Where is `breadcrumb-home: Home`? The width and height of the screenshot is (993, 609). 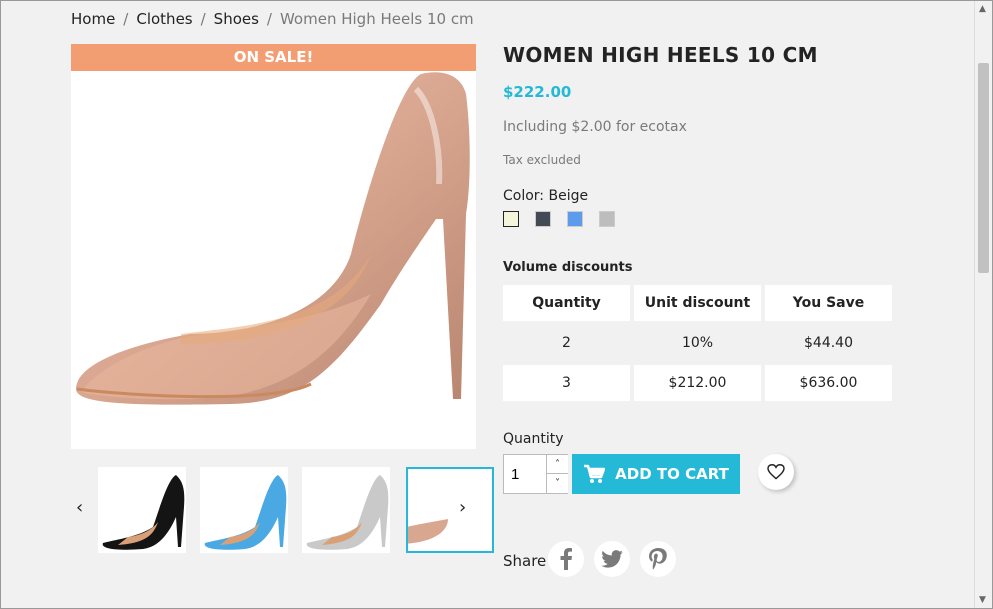
breadcrumb-home: Home is located at coordinates (93, 19).